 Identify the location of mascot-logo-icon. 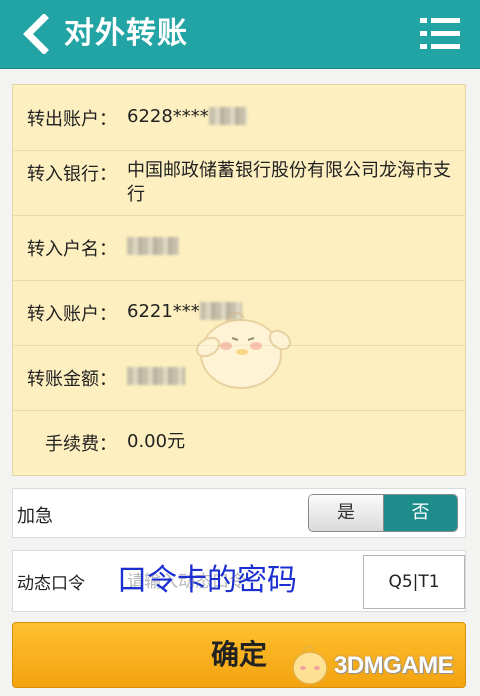
(310, 665).